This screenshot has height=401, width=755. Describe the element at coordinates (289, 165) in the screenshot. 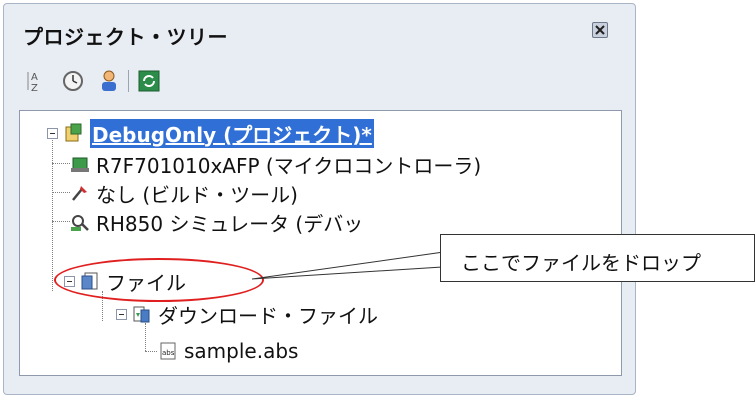

I see `tree-item-label: R7F701010xAFP (マイクロコントローラ)` at that location.